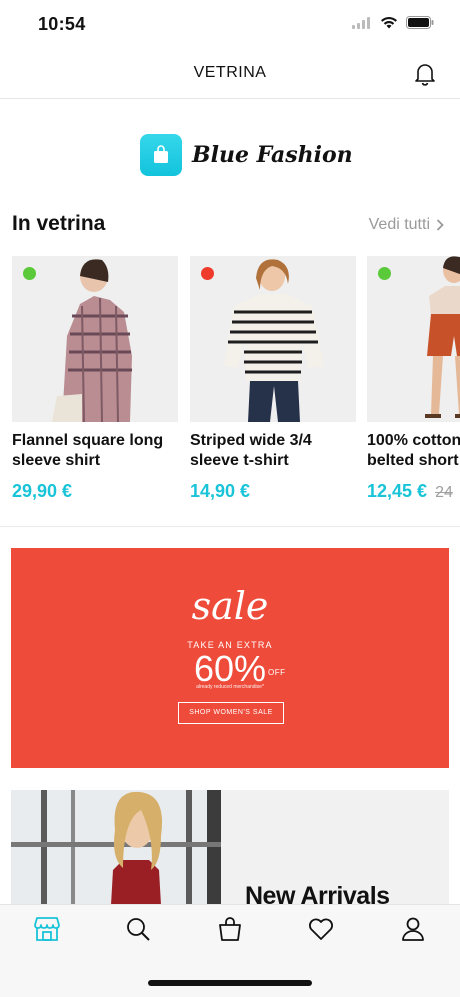  I want to click on promo-title: New Arrivals, so click(317, 893).